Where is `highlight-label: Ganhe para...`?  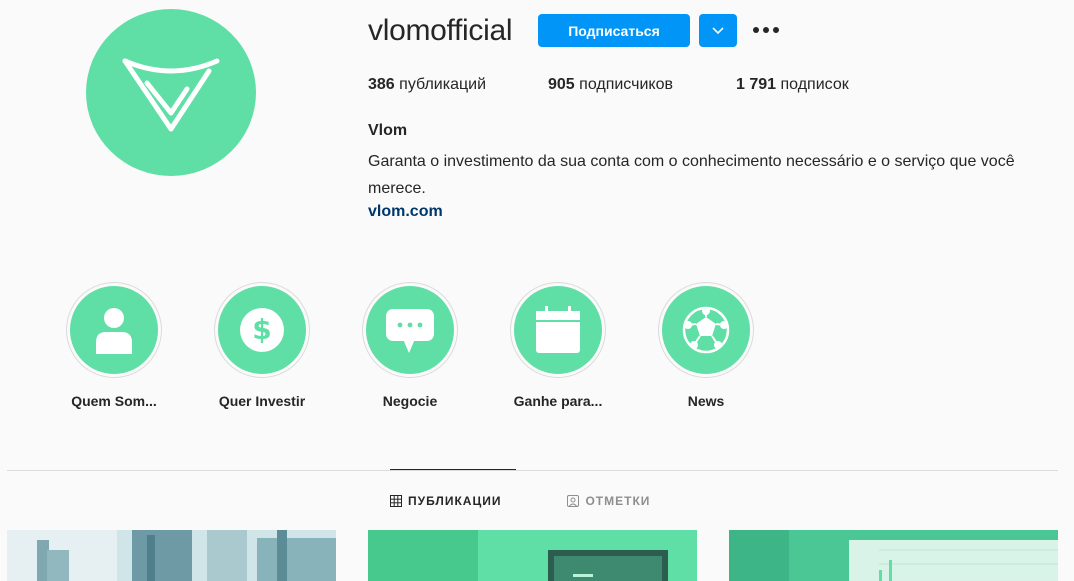 highlight-label: Ganhe para... is located at coordinates (558, 401).